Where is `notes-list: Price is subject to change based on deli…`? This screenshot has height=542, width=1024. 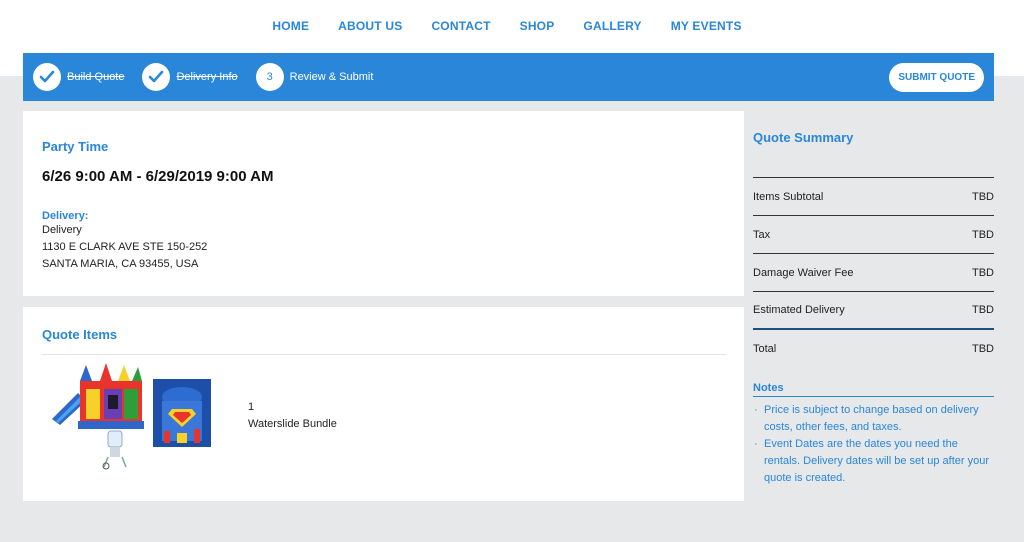
notes-list: Price is subject to change based on deli… is located at coordinates (873, 444).